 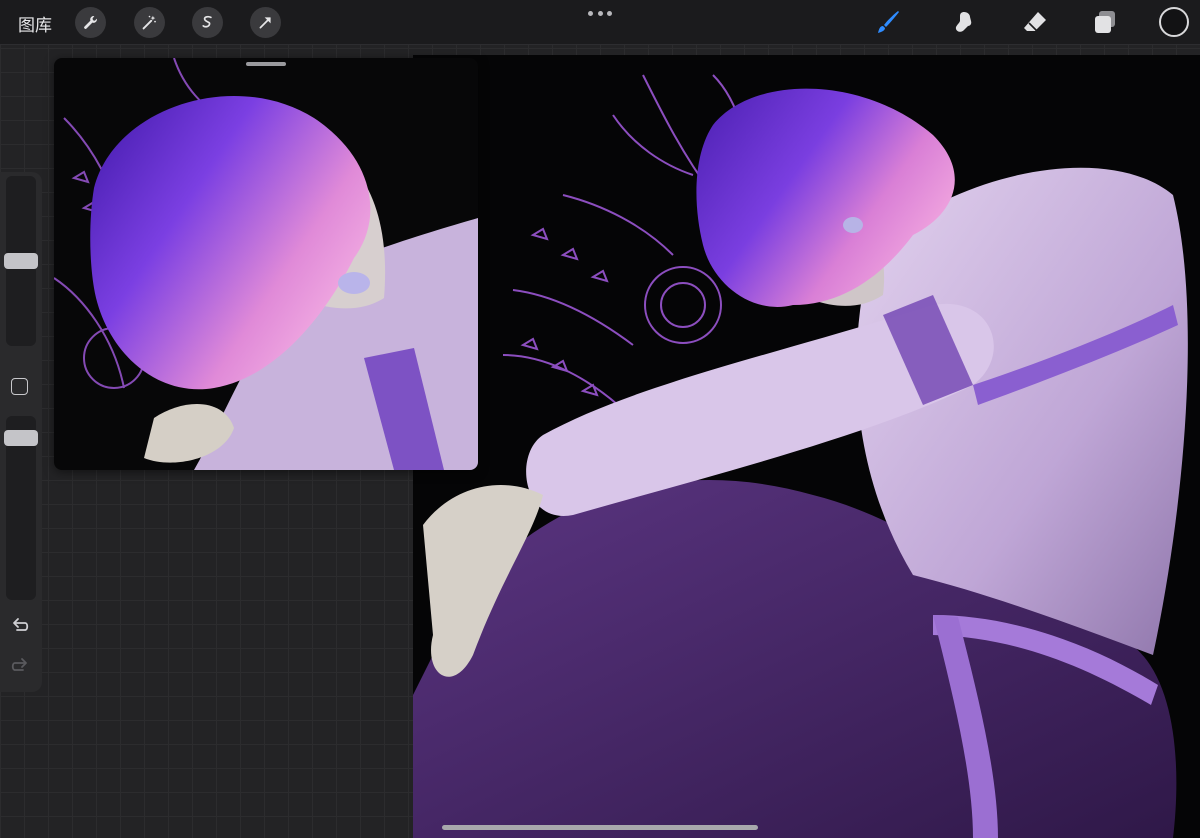 I want to click on brush-tool-button, so click(x=888, y=22).